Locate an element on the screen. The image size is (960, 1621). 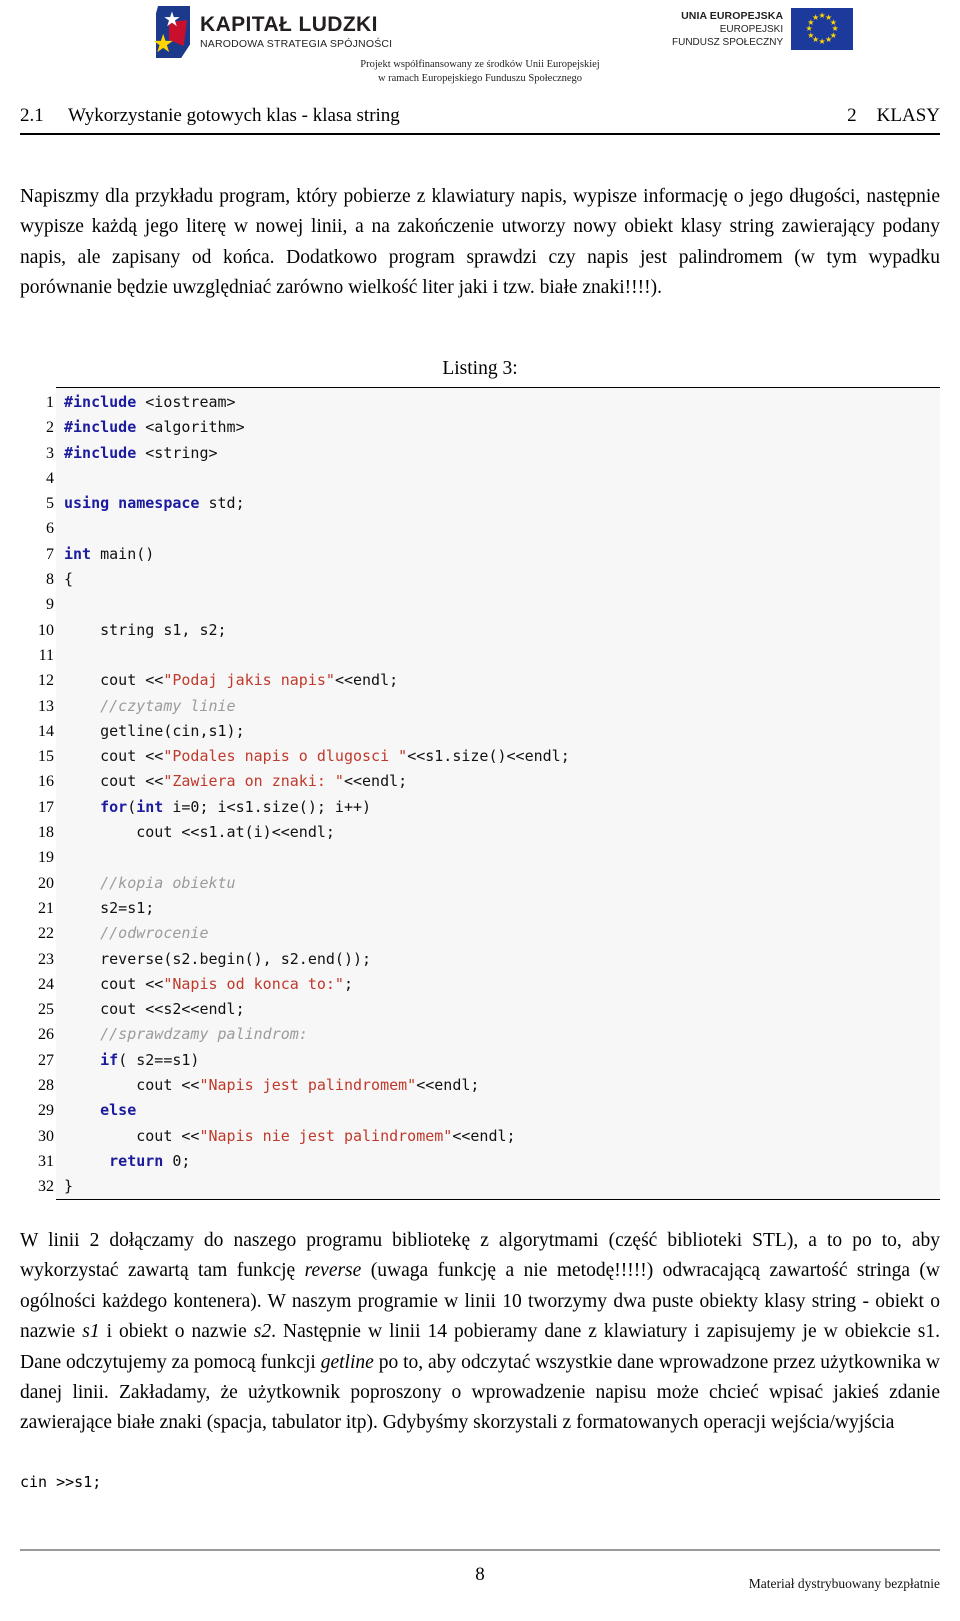
footer-rule is located at coordinates (480, 1550).